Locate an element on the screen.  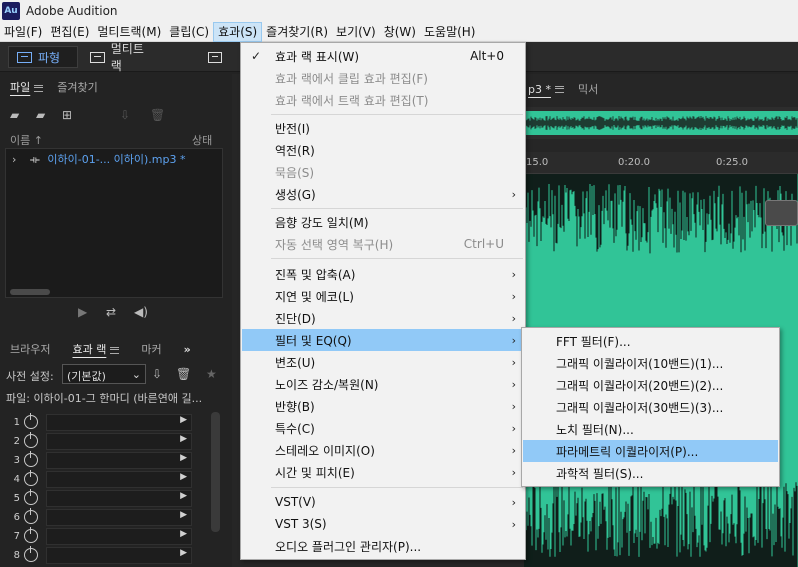
new-file-icon: ⊞ is located at coordinates (67, 115).